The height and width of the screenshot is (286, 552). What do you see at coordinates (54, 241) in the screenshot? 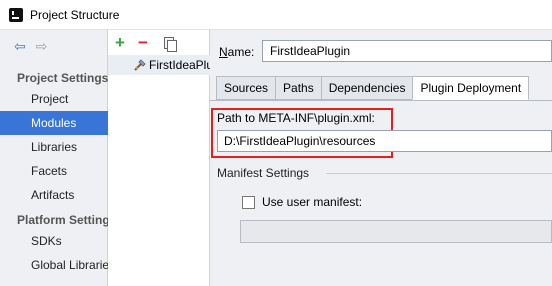
I see `sidebar-item-sdks: SDKs` at bounding box center [54, 241].